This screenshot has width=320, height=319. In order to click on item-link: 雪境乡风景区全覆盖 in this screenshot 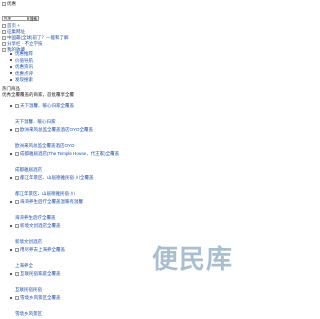, I will do `click(40, 297)`.